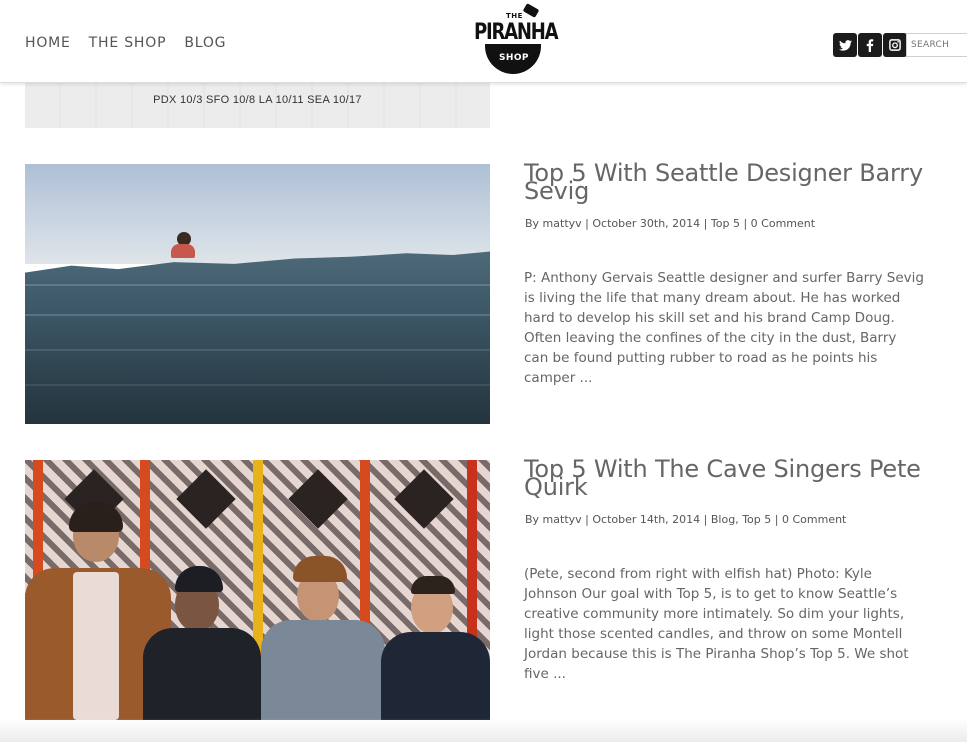 This screenshot has width=967, height=742. I want to click on post-1-title: Top 5 With Seattle Designer Barry Sevig, so click(734, 182).